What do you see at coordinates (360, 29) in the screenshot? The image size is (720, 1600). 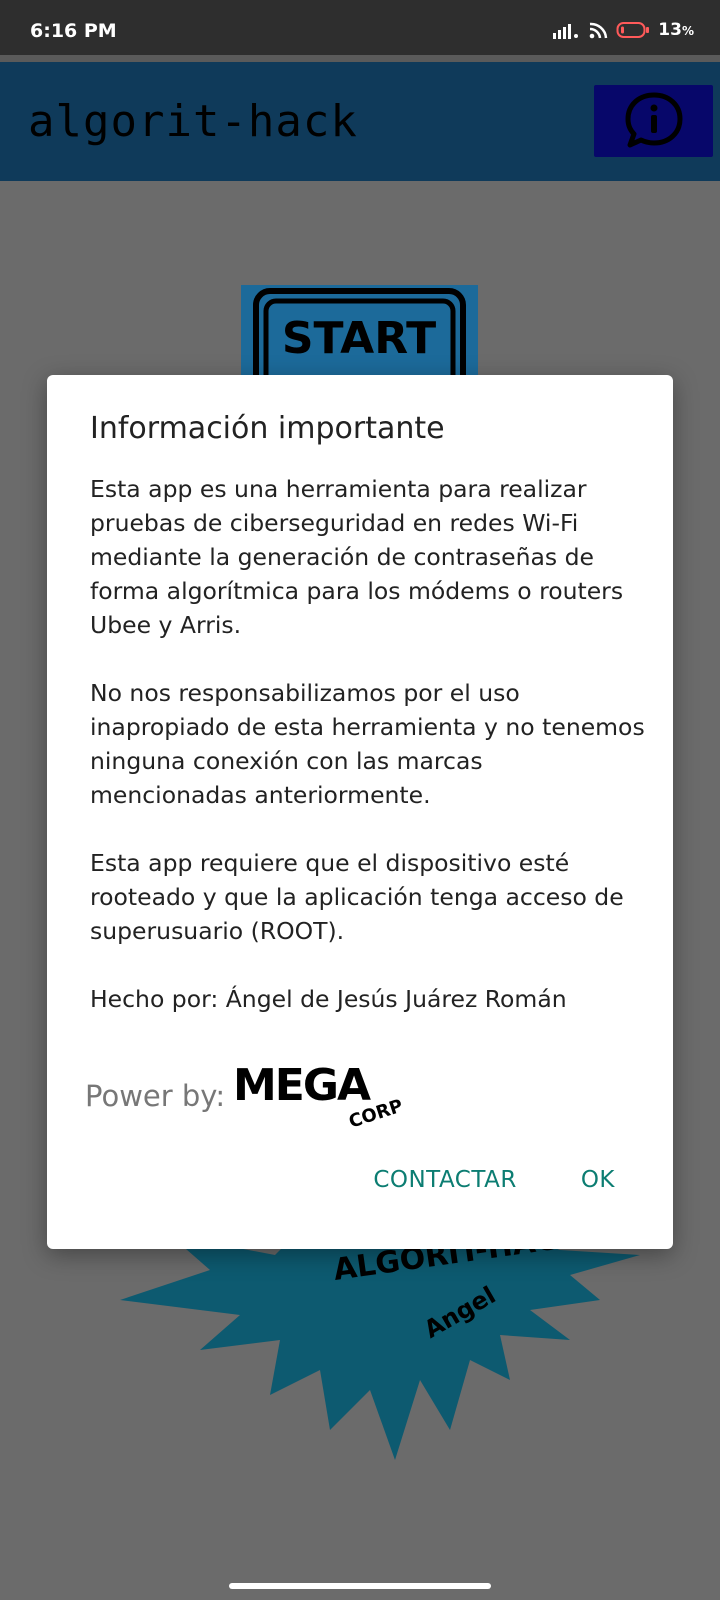 I see `status-bar: 6:16 PM 13%` at bounding box center [360, 29].